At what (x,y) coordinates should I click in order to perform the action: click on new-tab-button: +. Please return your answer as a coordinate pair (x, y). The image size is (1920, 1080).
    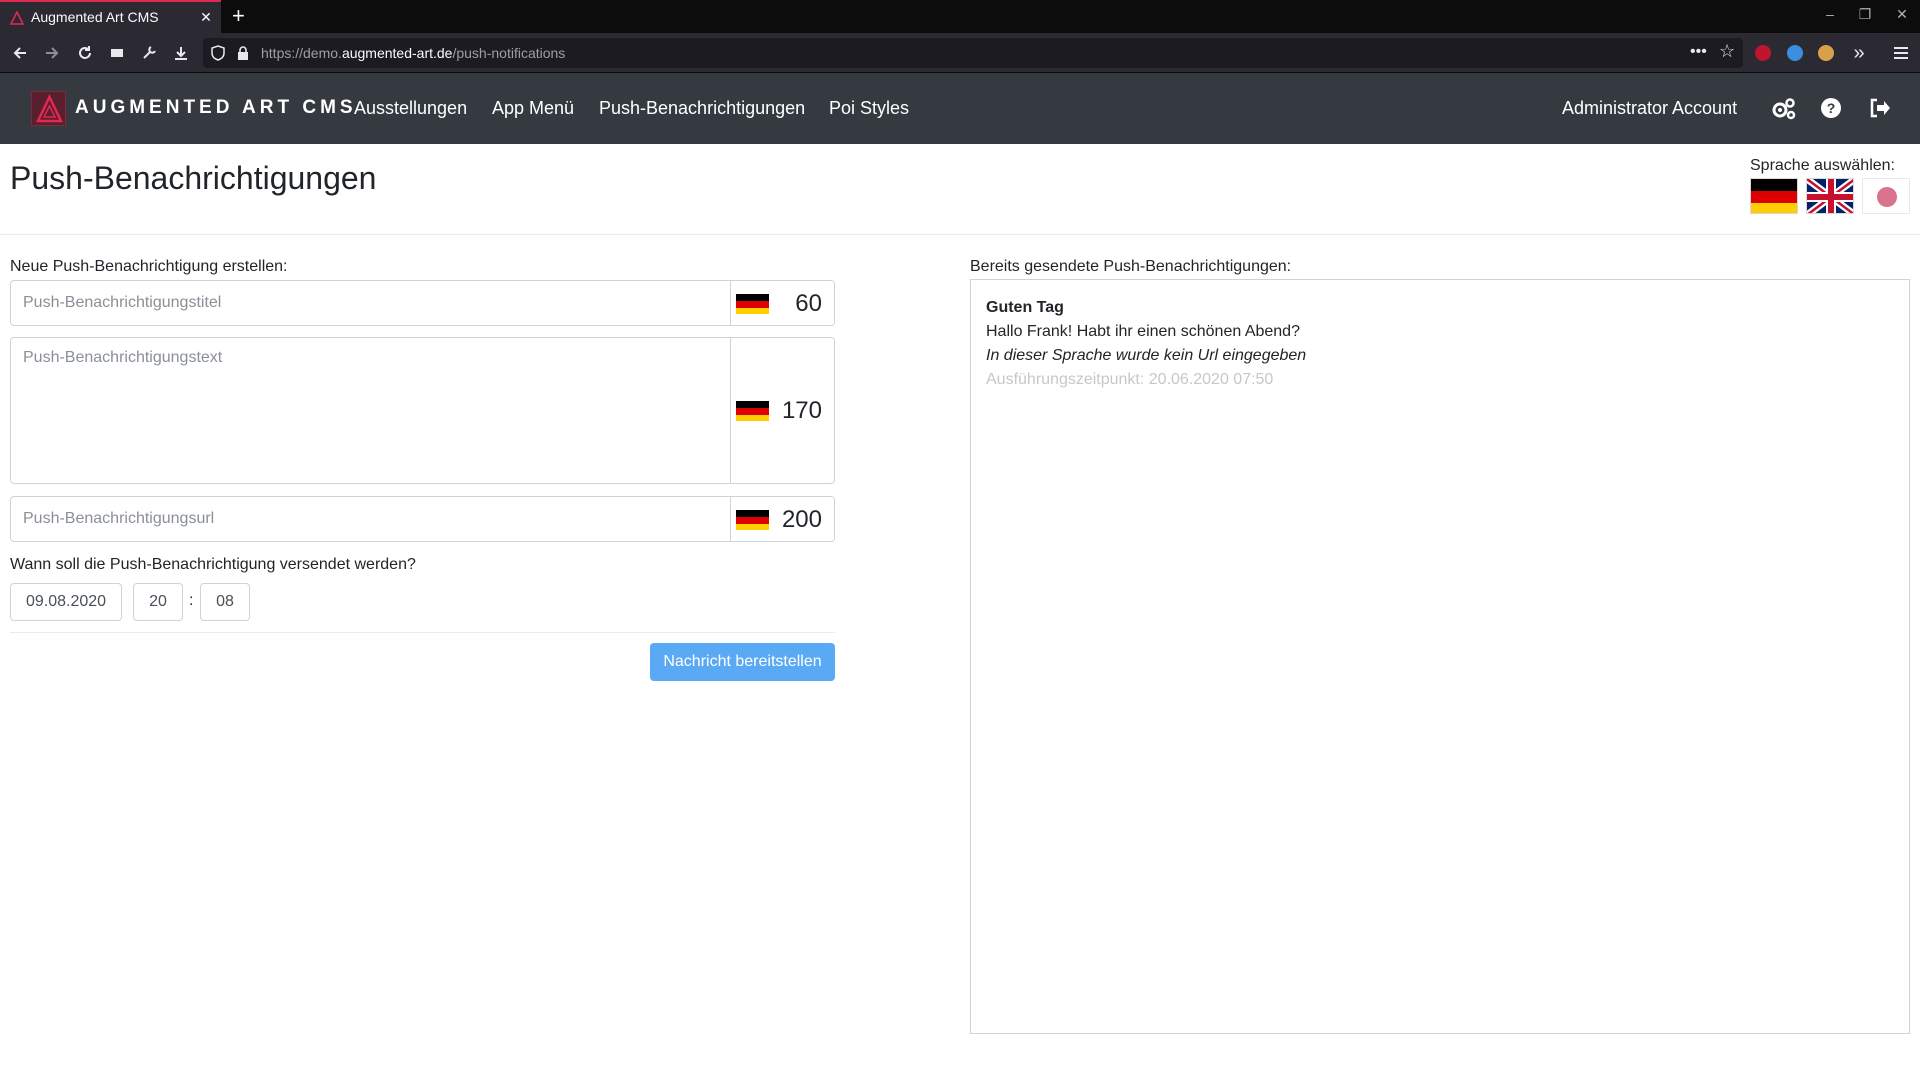
    Looking at the image, I should click on (238, 16).